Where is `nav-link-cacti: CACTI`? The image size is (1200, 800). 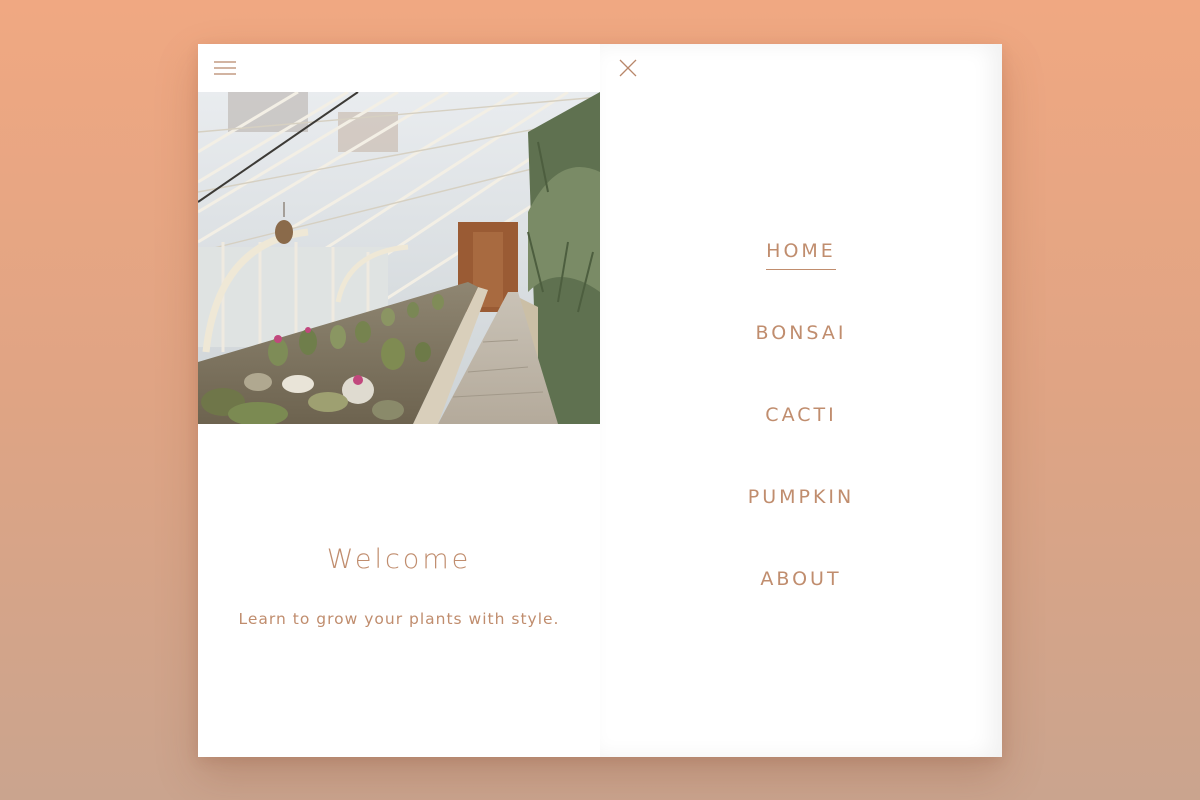
nav-link-cacti: CACTI is located at coordinates (800, 418).